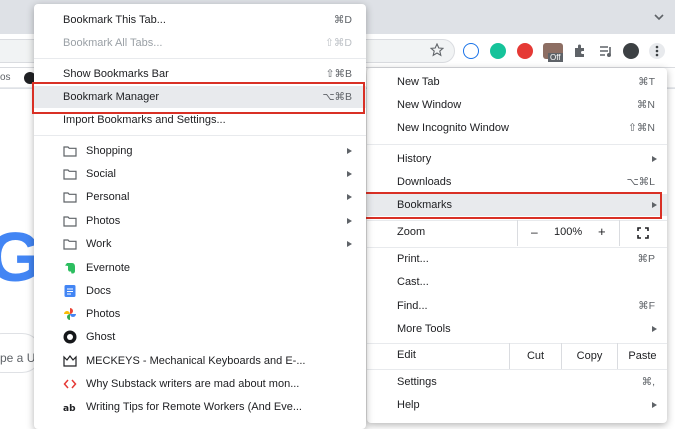 The image size is (675, 429). Describe the element at coordinates (517, 159) in the screenshot. I see `menu-history: History` at that location.